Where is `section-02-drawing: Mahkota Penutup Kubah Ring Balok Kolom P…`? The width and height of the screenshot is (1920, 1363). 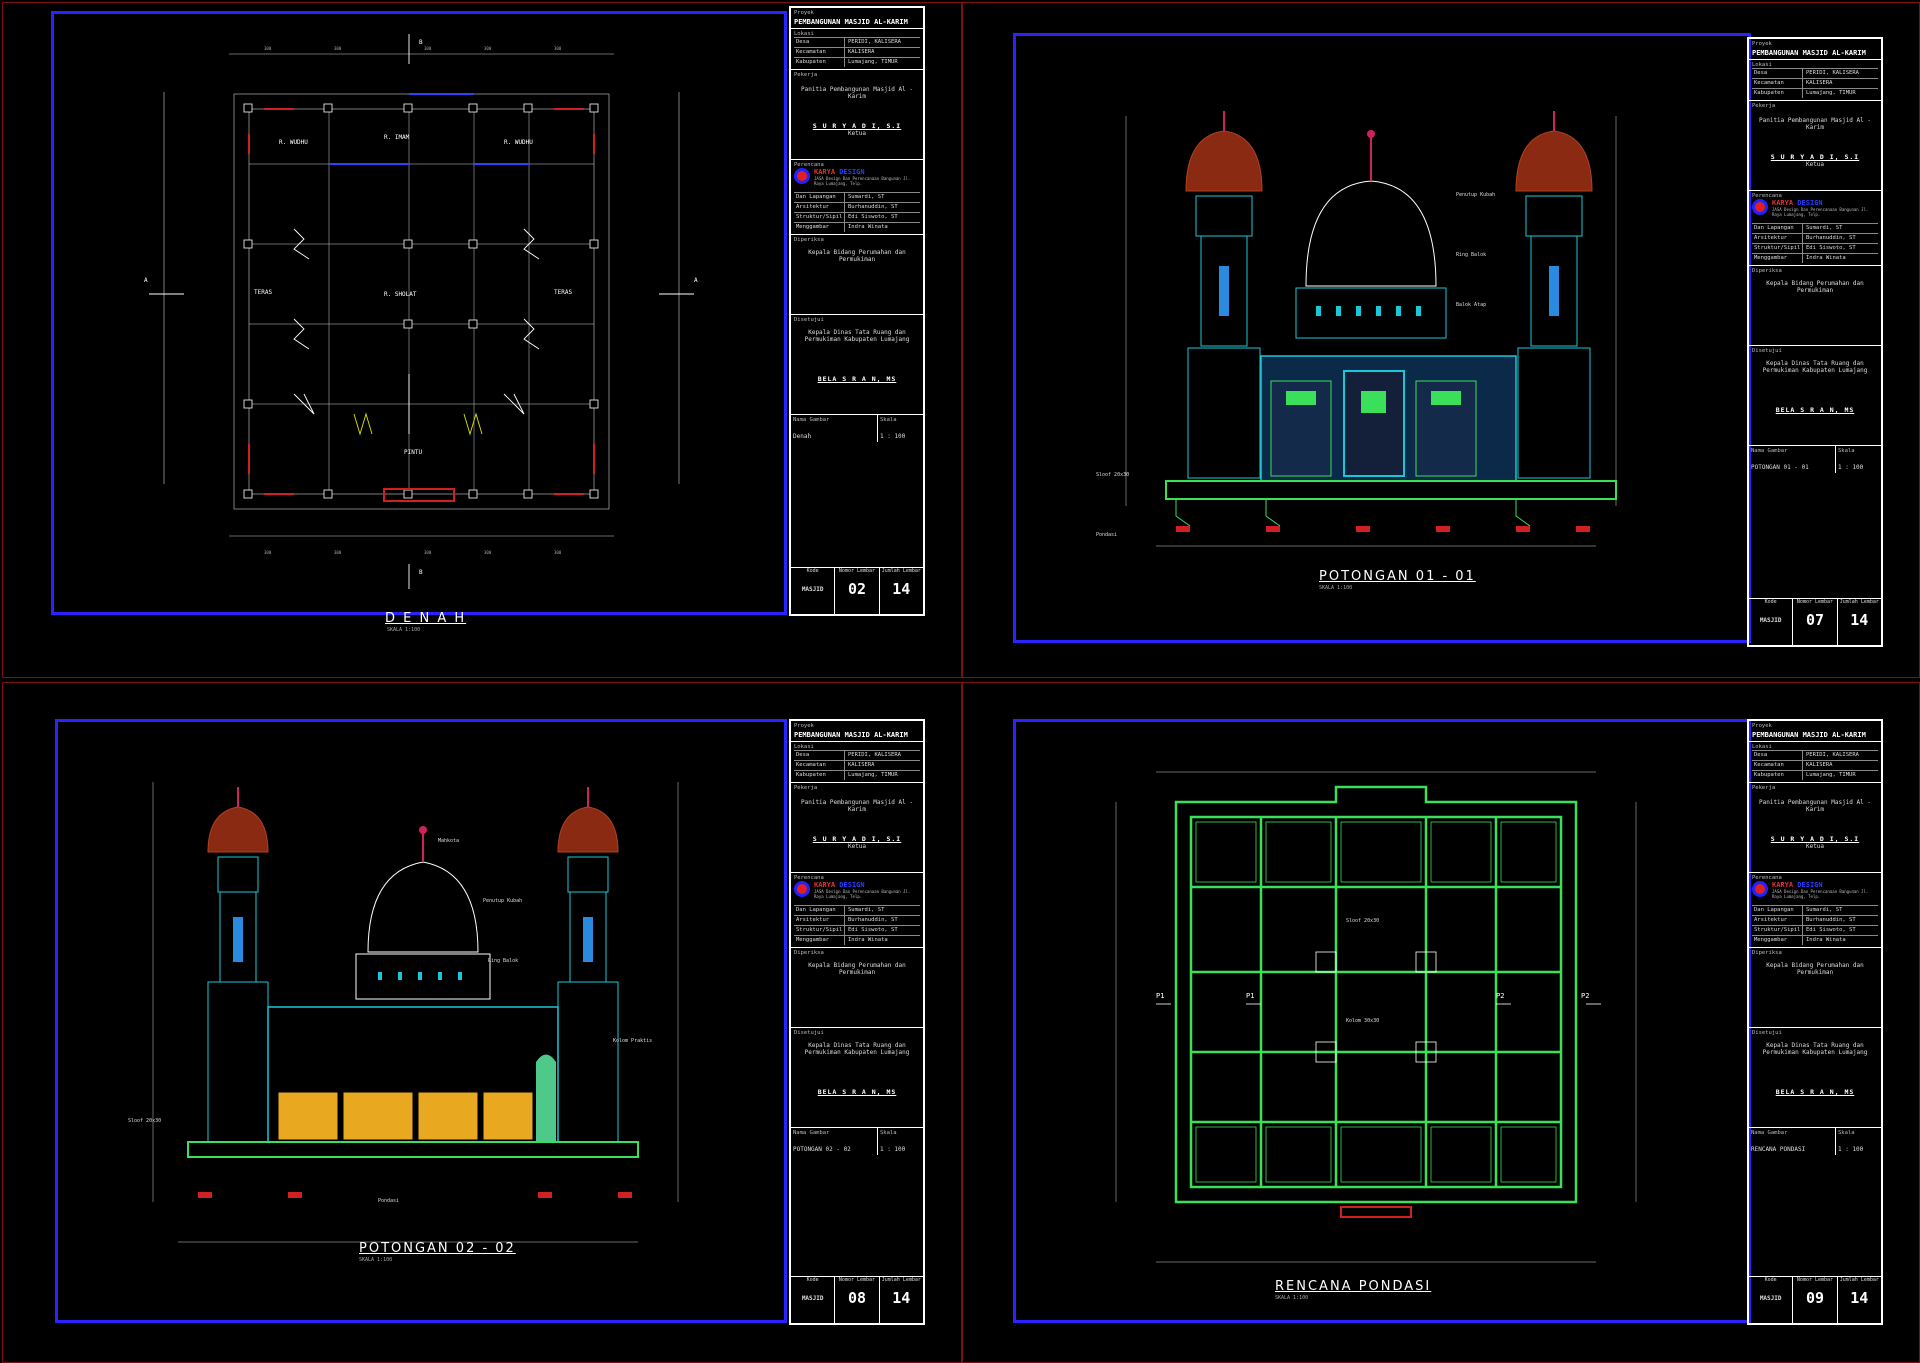
section-02-drawing: Mahkota Penutup Kubah Ring Balok Kolom P… is located at coordinates (403, 1012).